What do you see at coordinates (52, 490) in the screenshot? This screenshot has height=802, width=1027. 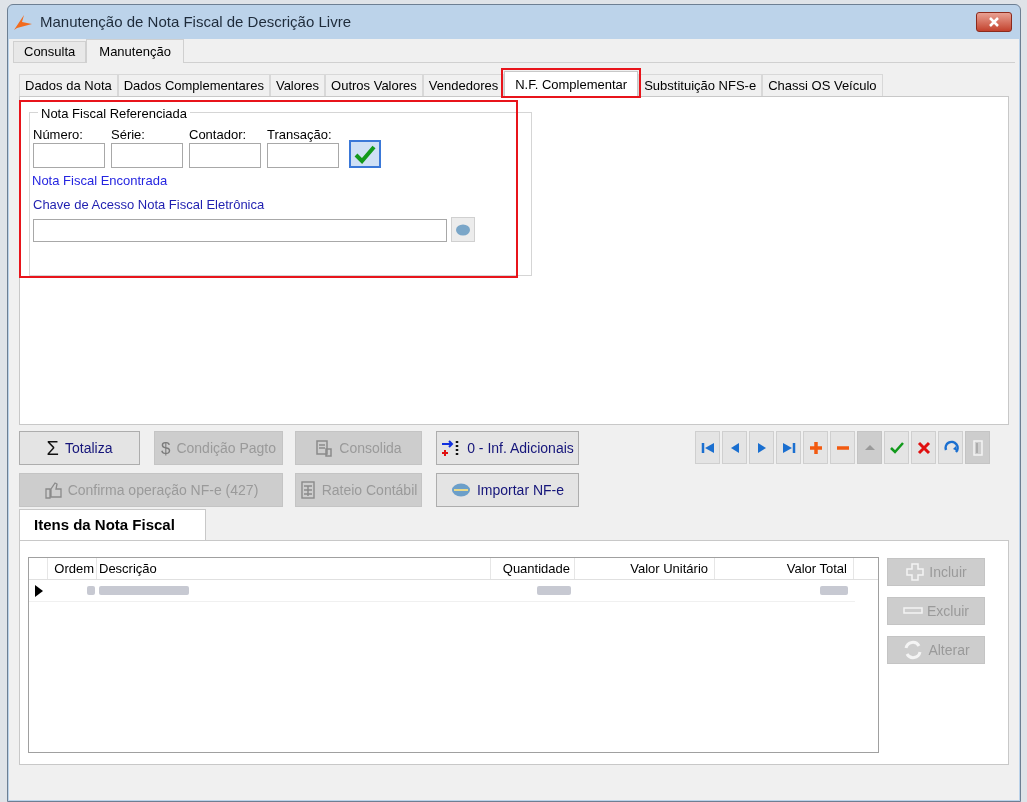 I see `thumbs-up-icon` at bounding box center [52, 490].